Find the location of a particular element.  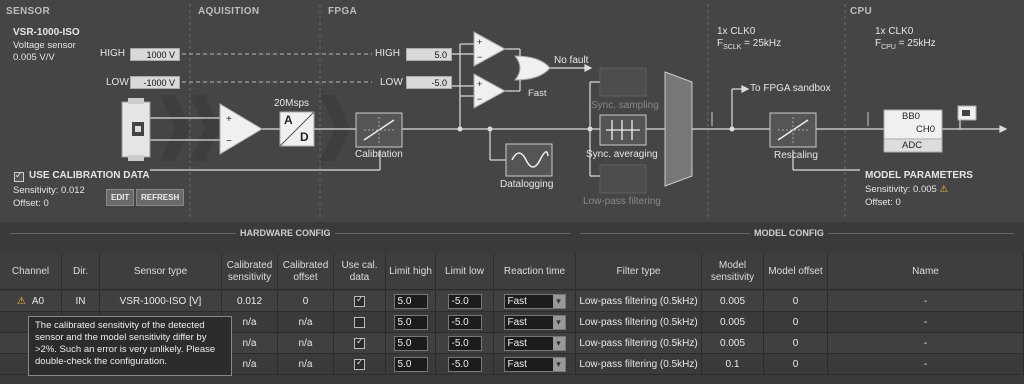

to-sandbox-label: To FPGA sandbox is located at coordinates (790, 88).